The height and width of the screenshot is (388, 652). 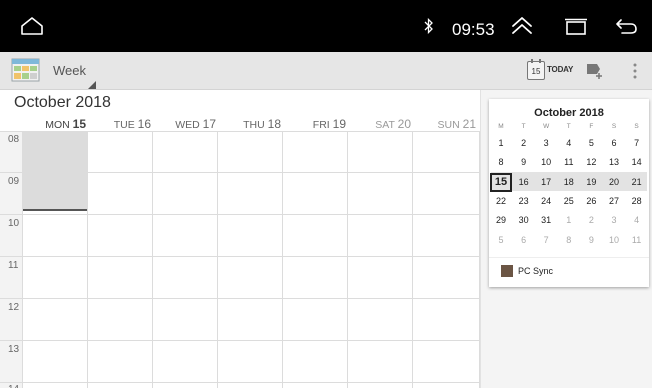 I want to click on mini-calendar-day: 22, so click(x=501, y=201).